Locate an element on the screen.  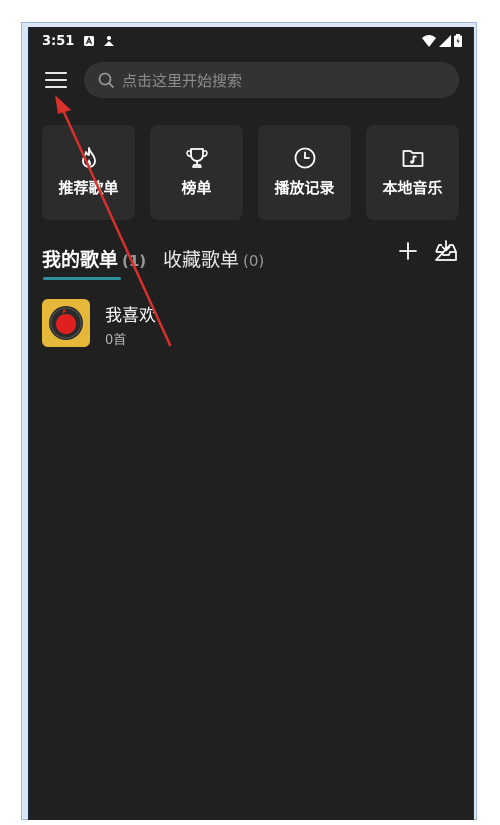
tile-label: 播放记录 is located at coordinates (304, 188).